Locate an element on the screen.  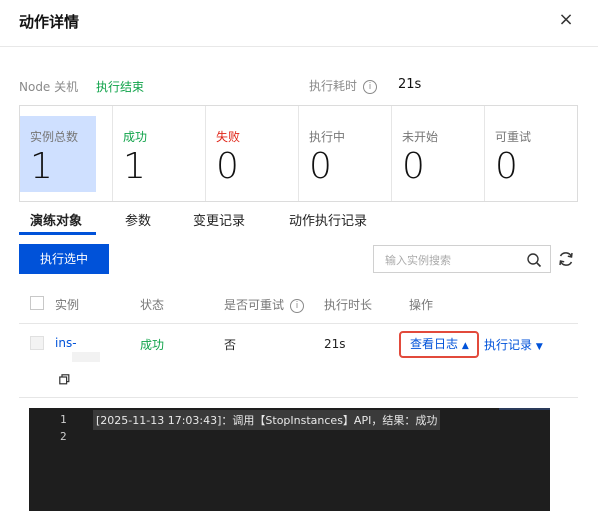
select-all-checkbox is located at coordinates (37, 303).